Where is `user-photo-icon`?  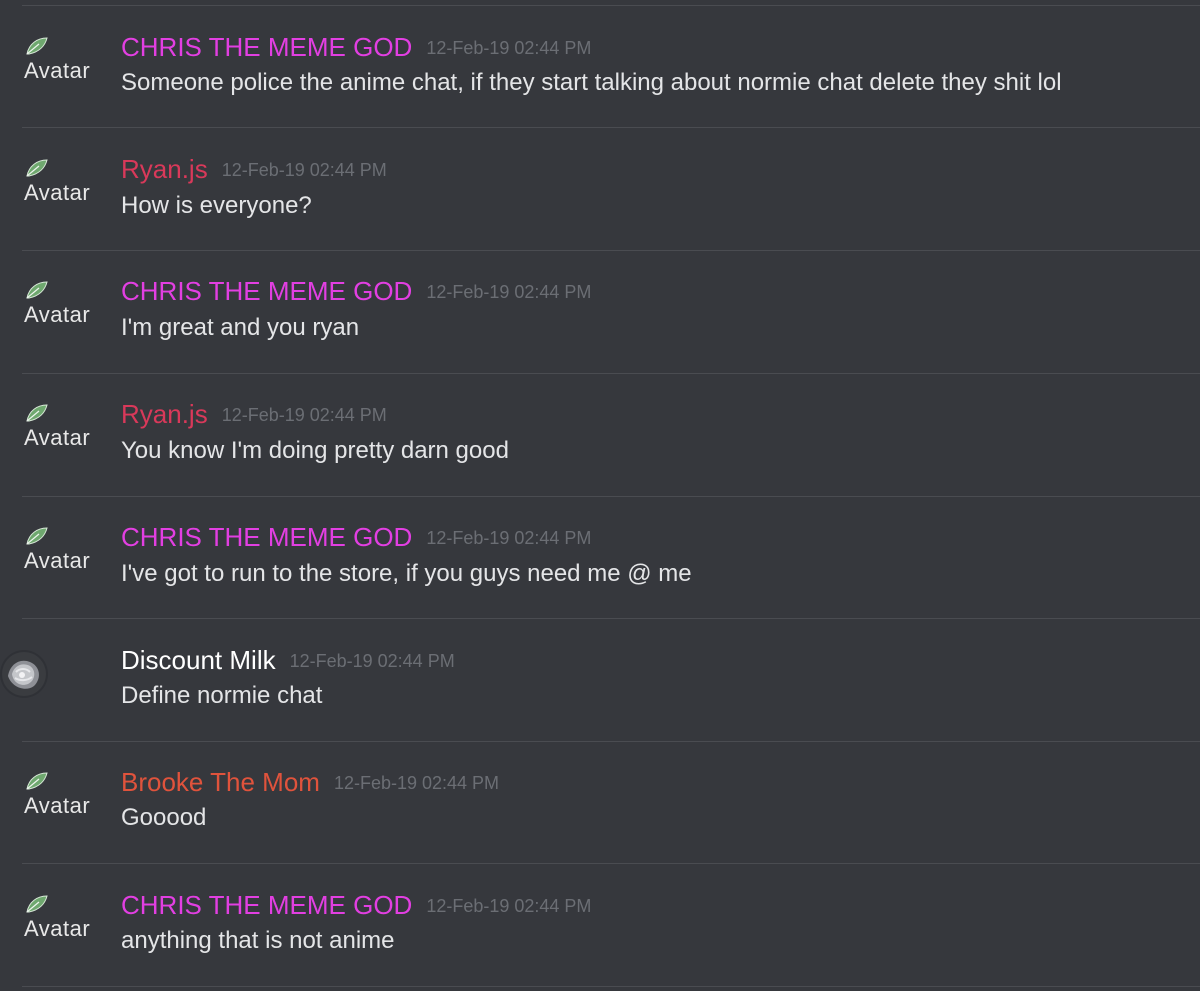
user-photo-icon is located at coordinates (24, 674).